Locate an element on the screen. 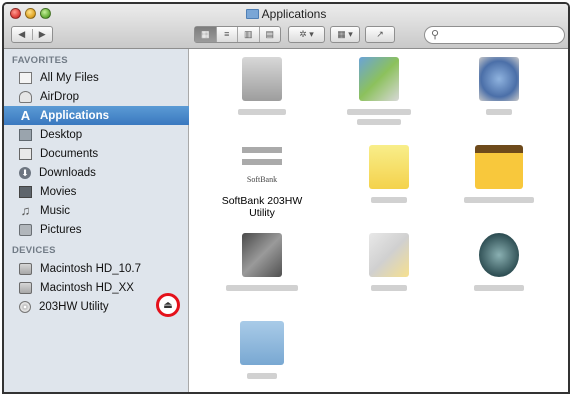 The image size is (574, 396). arrange-menu-button: ▦ ▾ is located at coordinates (345, 34).